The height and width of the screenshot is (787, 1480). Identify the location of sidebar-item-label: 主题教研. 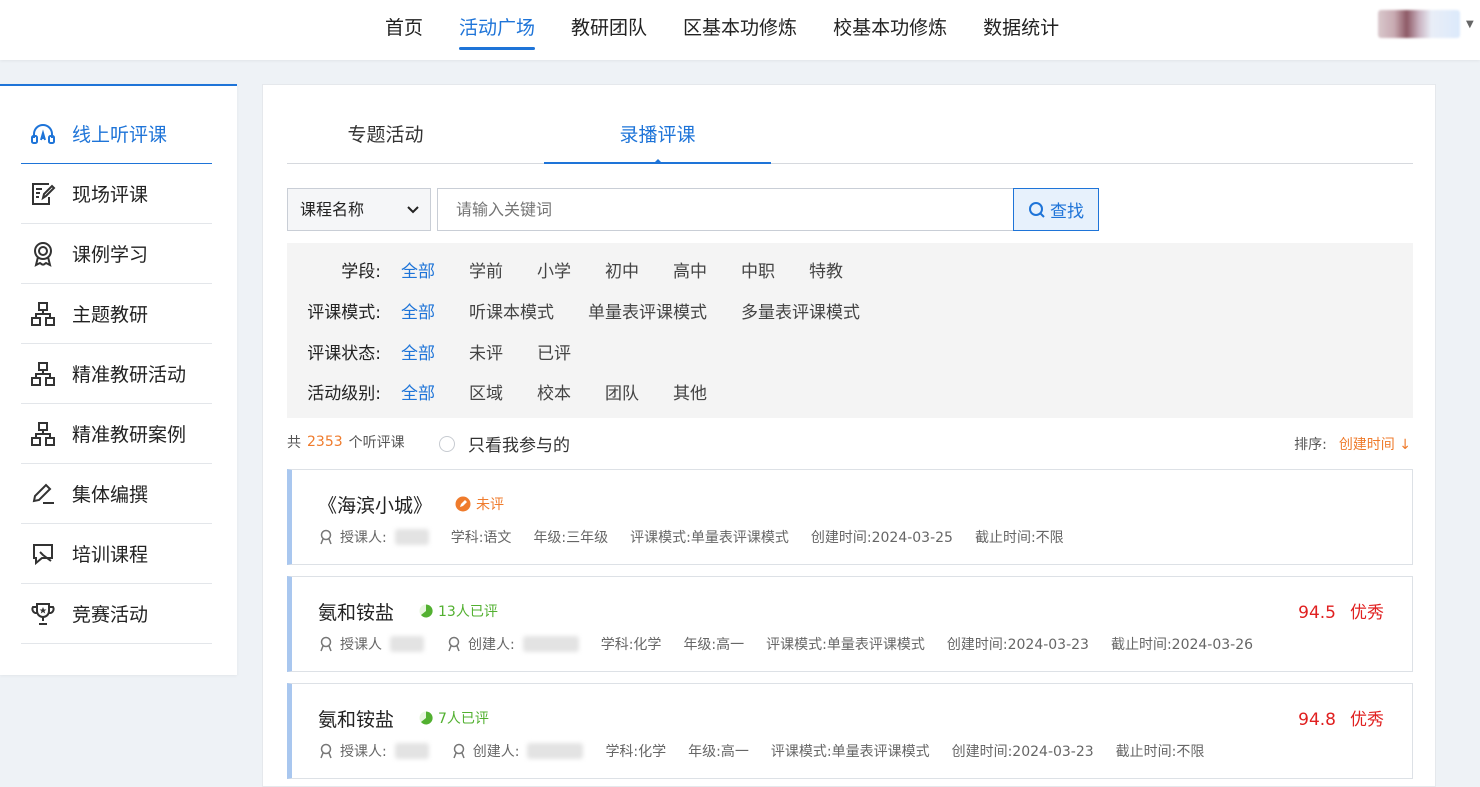
(110, 315).